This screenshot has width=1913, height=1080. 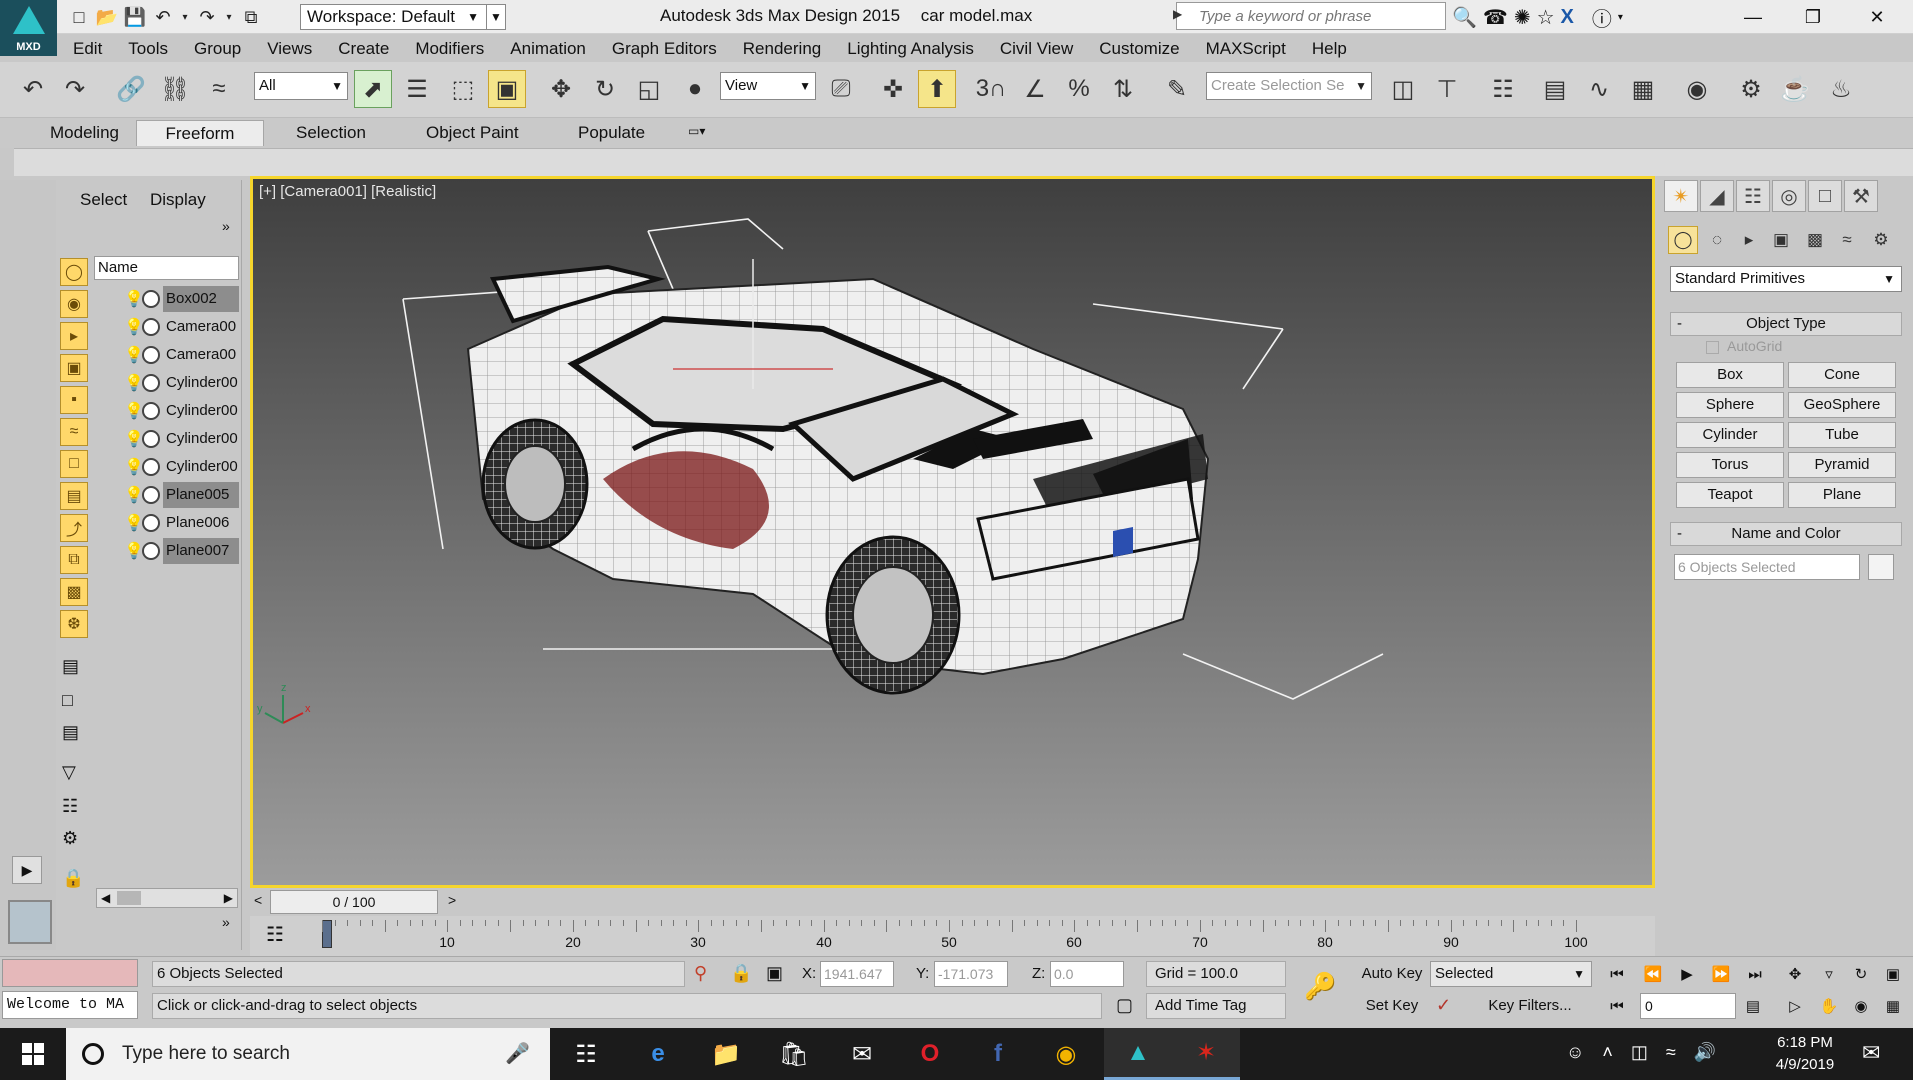 What do you see at coordinates (664, 49) in the screenshot?
I see `menu-graph-editors: Graph Editors` at bounding box center [664, 49].